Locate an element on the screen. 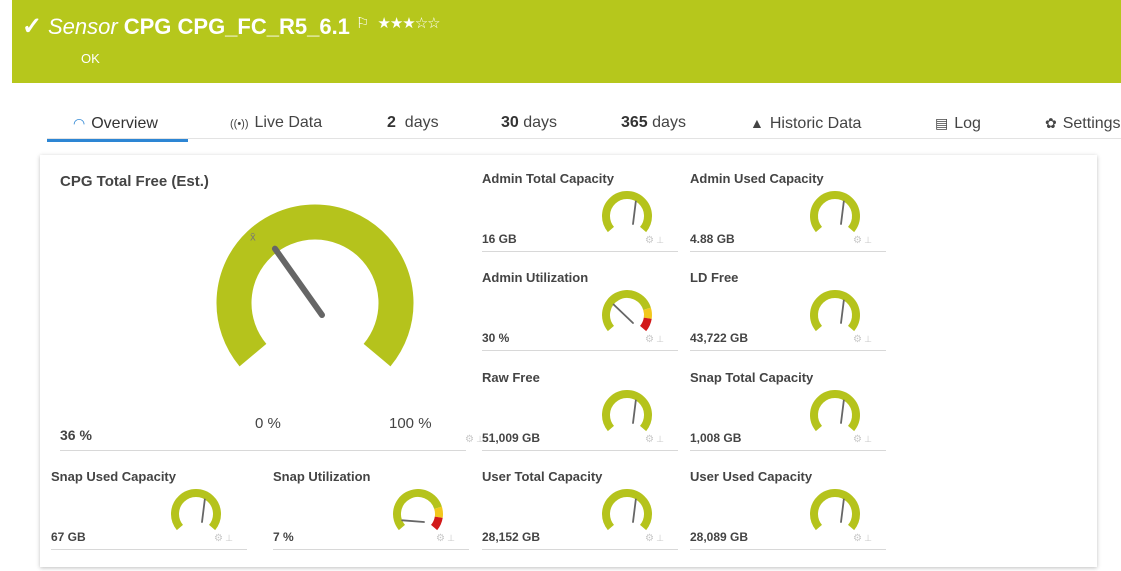  tab-number: 365 is located at coordinates (634, 122).